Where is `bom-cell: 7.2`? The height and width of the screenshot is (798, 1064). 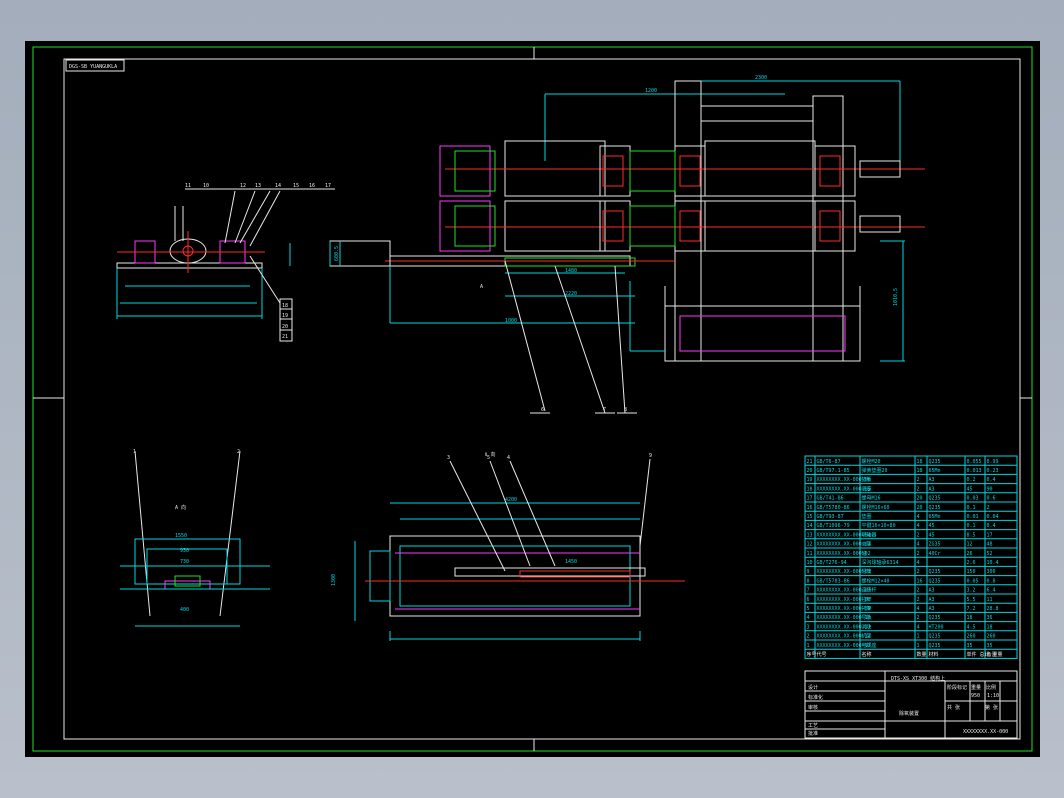
bom-cell: 7.2 is located at coordinates (971, 609).